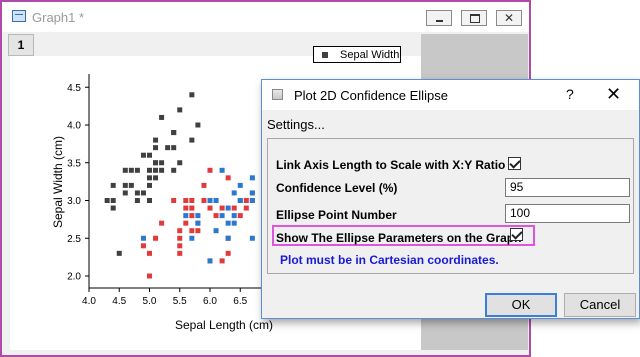 Image resolution: width=640 pixels, height=357 pixels. I want to click on x-tick-label: 6.0, so click(210, 301).